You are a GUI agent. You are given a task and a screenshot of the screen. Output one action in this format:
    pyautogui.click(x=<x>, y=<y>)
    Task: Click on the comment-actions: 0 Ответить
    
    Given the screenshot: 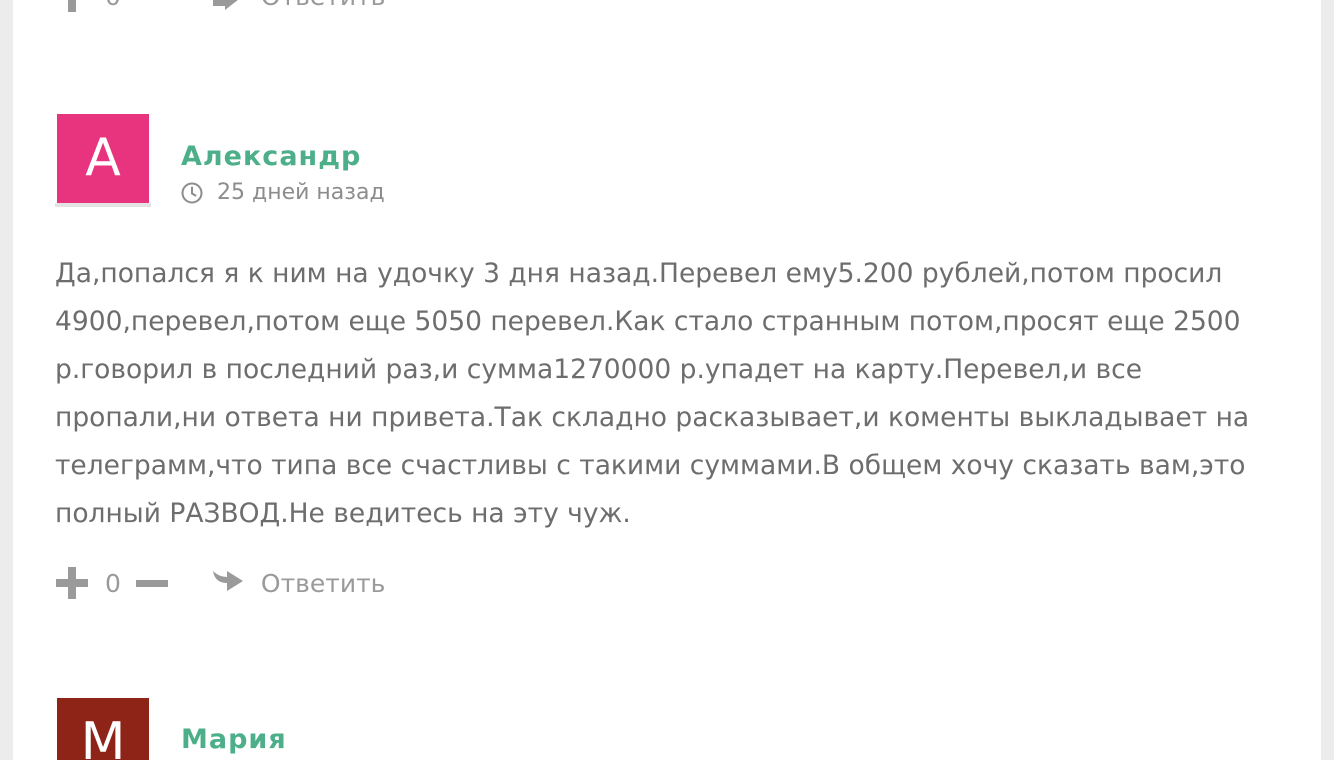 What is the action you would take?
    pyautogui.click(x=220, y=583)
    